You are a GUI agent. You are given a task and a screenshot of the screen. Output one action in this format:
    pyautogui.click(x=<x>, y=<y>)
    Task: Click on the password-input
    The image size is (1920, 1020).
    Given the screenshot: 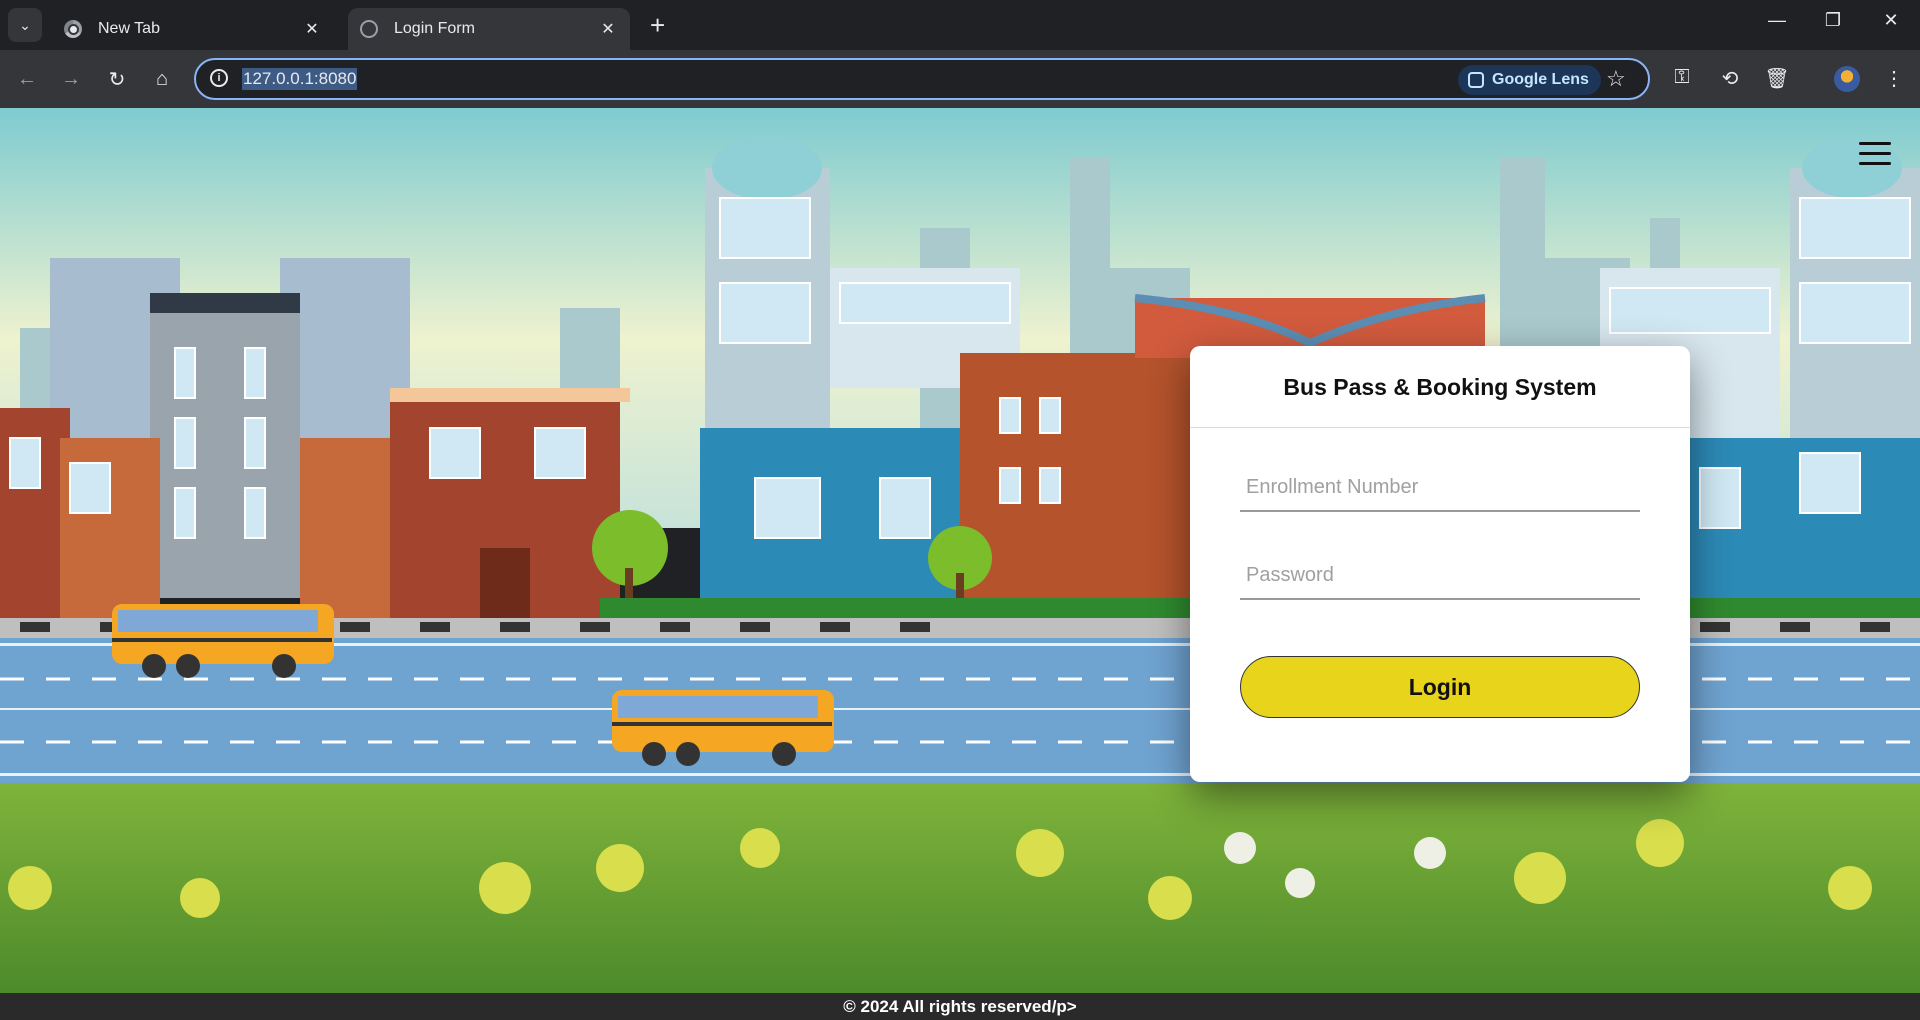 What is the action you would take?
    pyautogui.click(x=1440, y=575)
    